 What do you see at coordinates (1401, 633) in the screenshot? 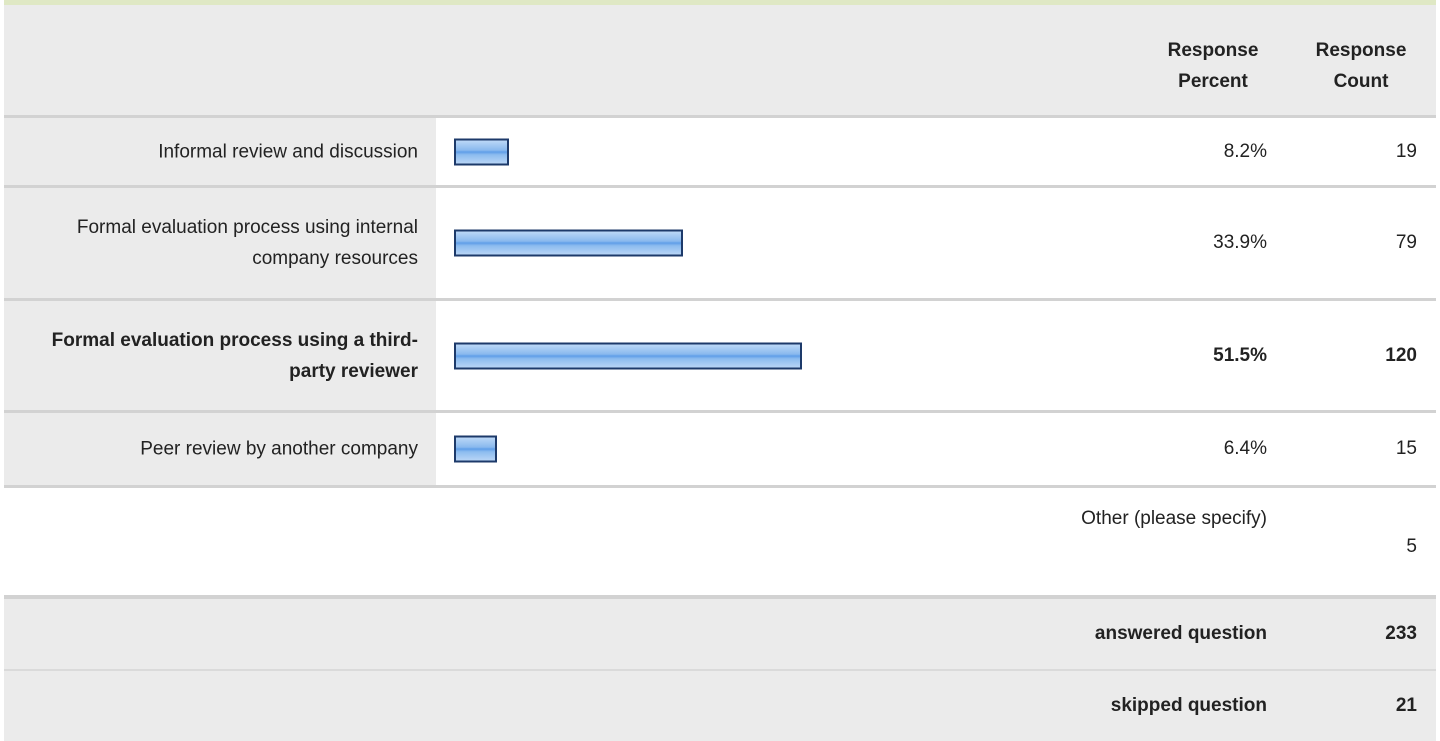
I see `answered-value: 233` at bounding box center [1401, 633].